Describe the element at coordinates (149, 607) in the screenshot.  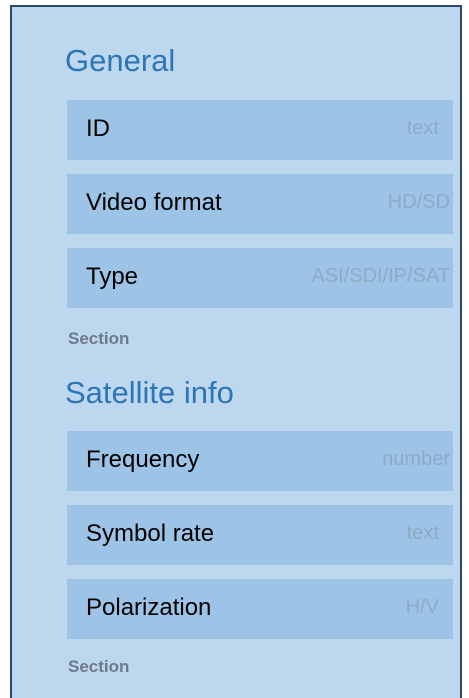
I see `field-label: Polarization` at that location.